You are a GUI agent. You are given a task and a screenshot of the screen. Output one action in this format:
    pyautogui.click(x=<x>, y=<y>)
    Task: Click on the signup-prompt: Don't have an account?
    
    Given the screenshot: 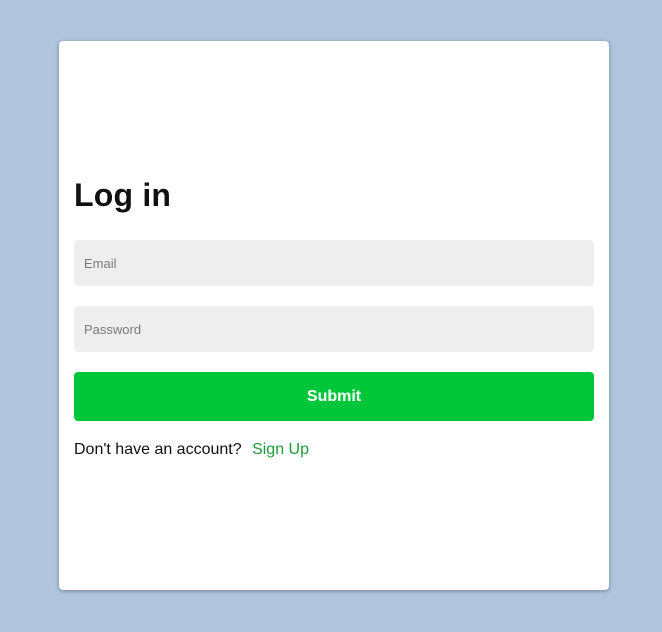 What is the action you would take?
    pyautogui.click(x=158, y=449)
    